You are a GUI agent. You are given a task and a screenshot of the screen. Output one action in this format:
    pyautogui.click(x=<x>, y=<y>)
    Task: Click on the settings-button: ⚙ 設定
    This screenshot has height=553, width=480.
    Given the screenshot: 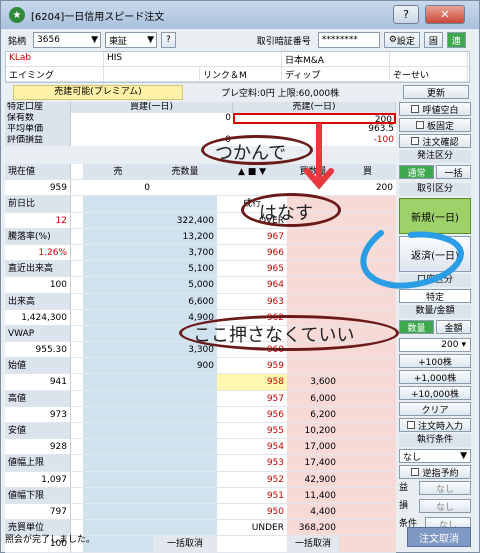 What is the action you would take?
    pyautogui.click(x=401, y=40)
    